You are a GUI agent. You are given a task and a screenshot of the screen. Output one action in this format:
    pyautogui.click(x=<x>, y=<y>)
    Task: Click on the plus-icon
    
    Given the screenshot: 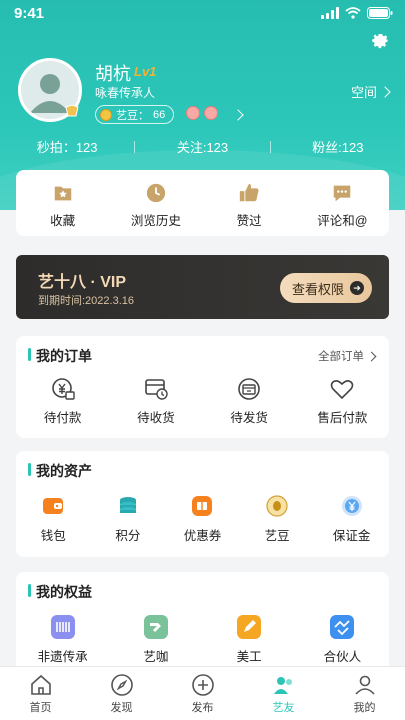 What is the action you would take?
    pyautogui.click(x=202, y=685)
    